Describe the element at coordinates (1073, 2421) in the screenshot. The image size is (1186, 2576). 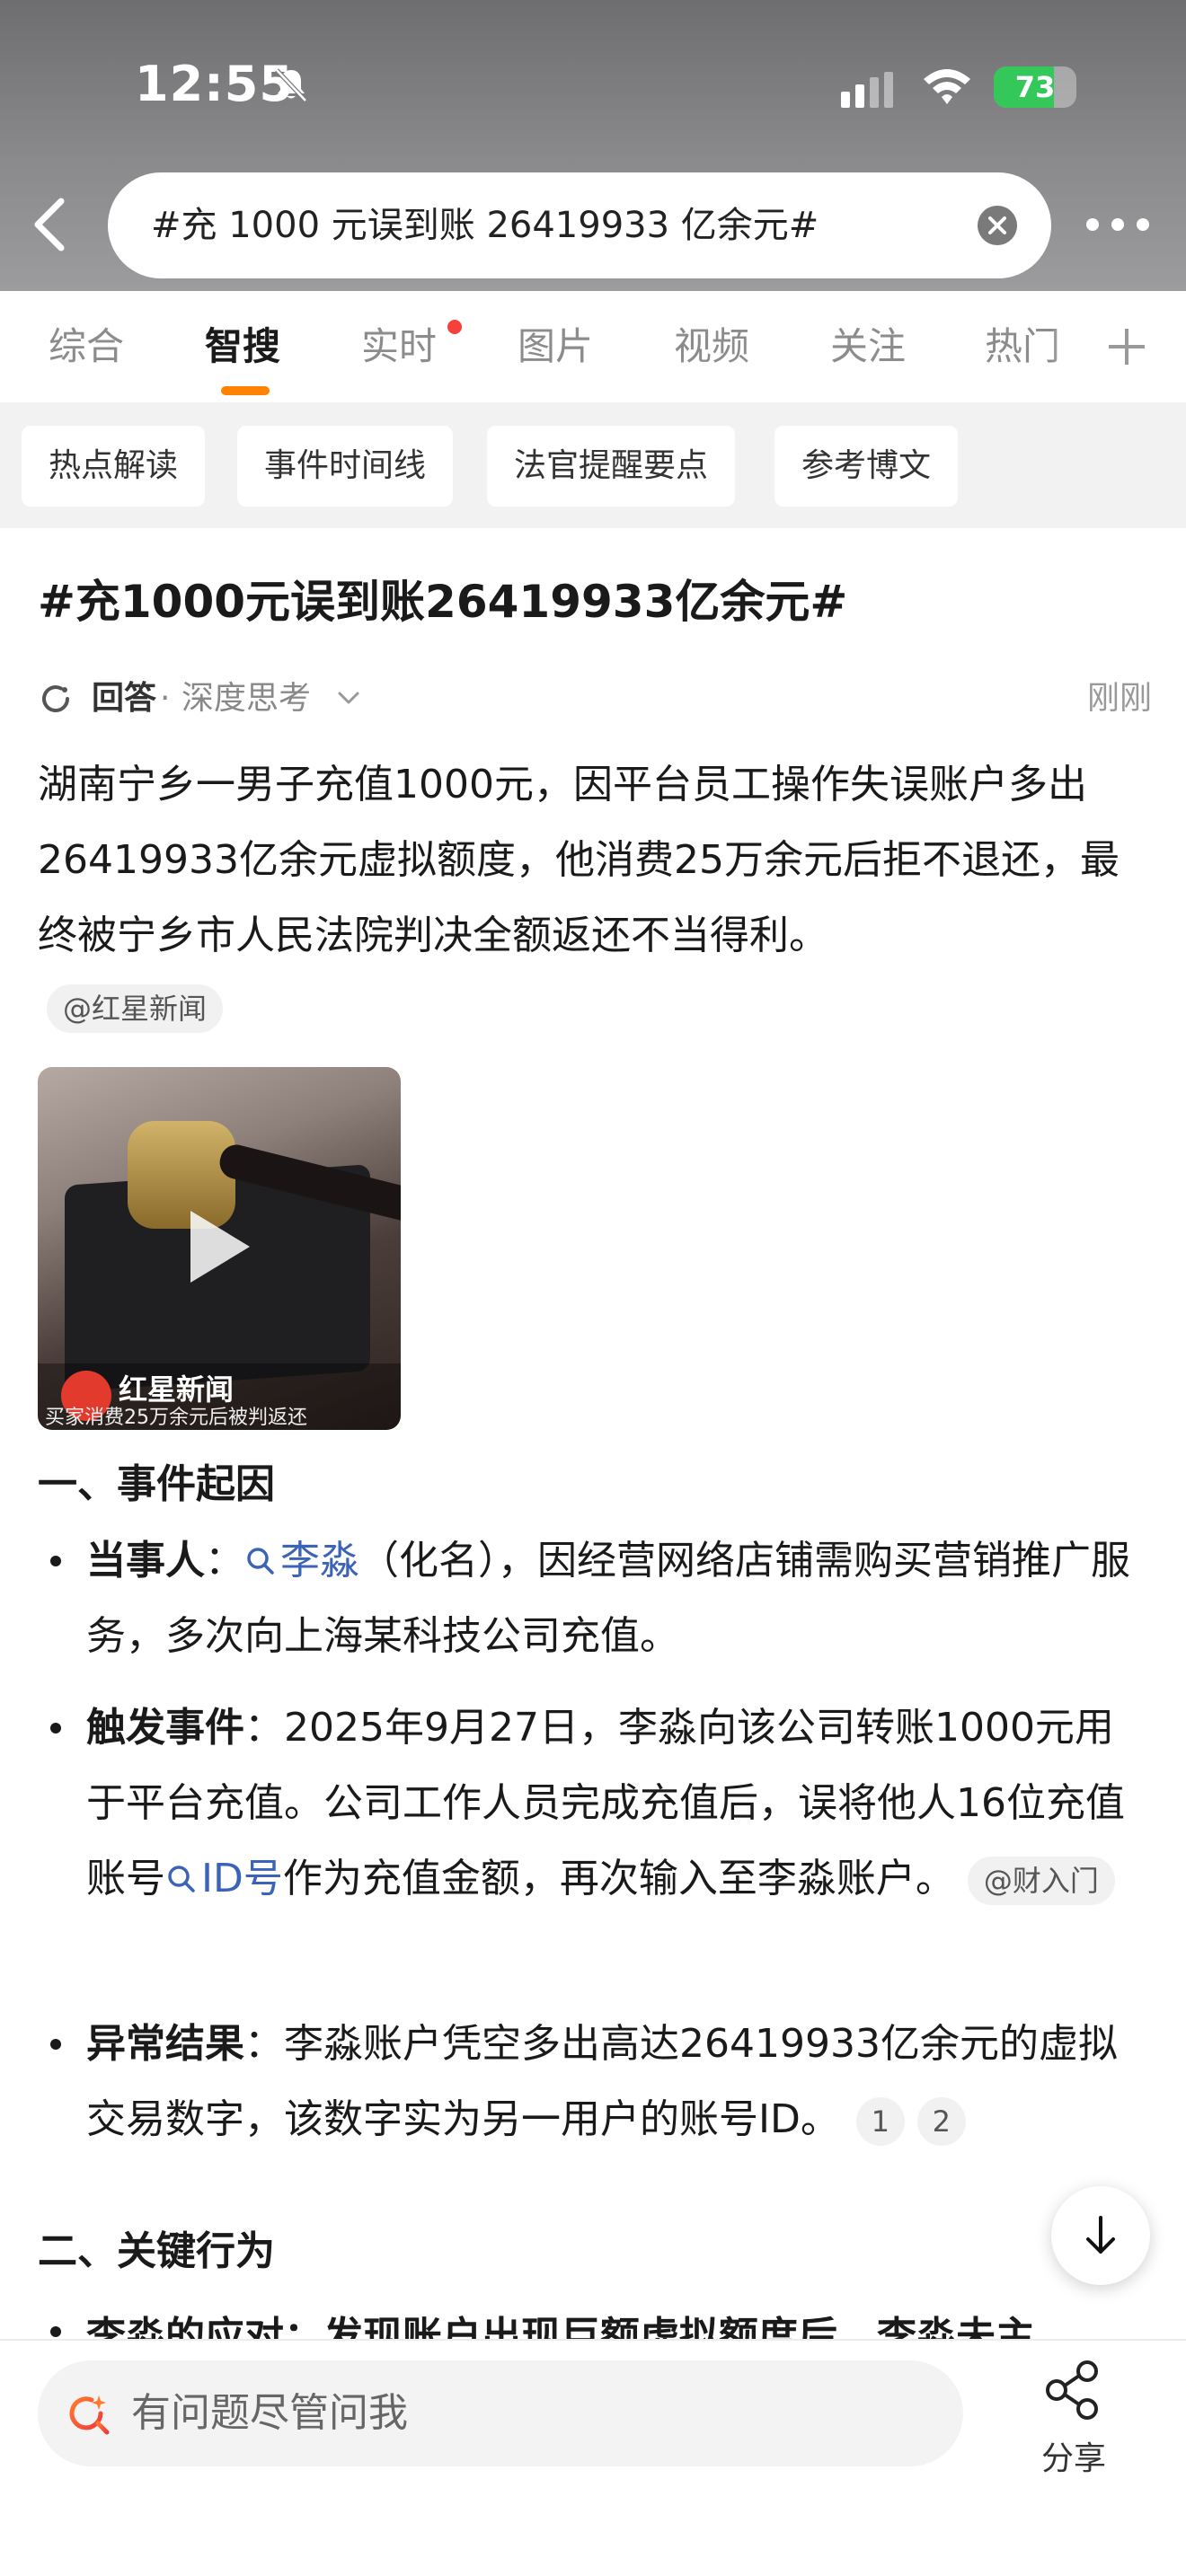
I see `share-button: 分享` at that location.